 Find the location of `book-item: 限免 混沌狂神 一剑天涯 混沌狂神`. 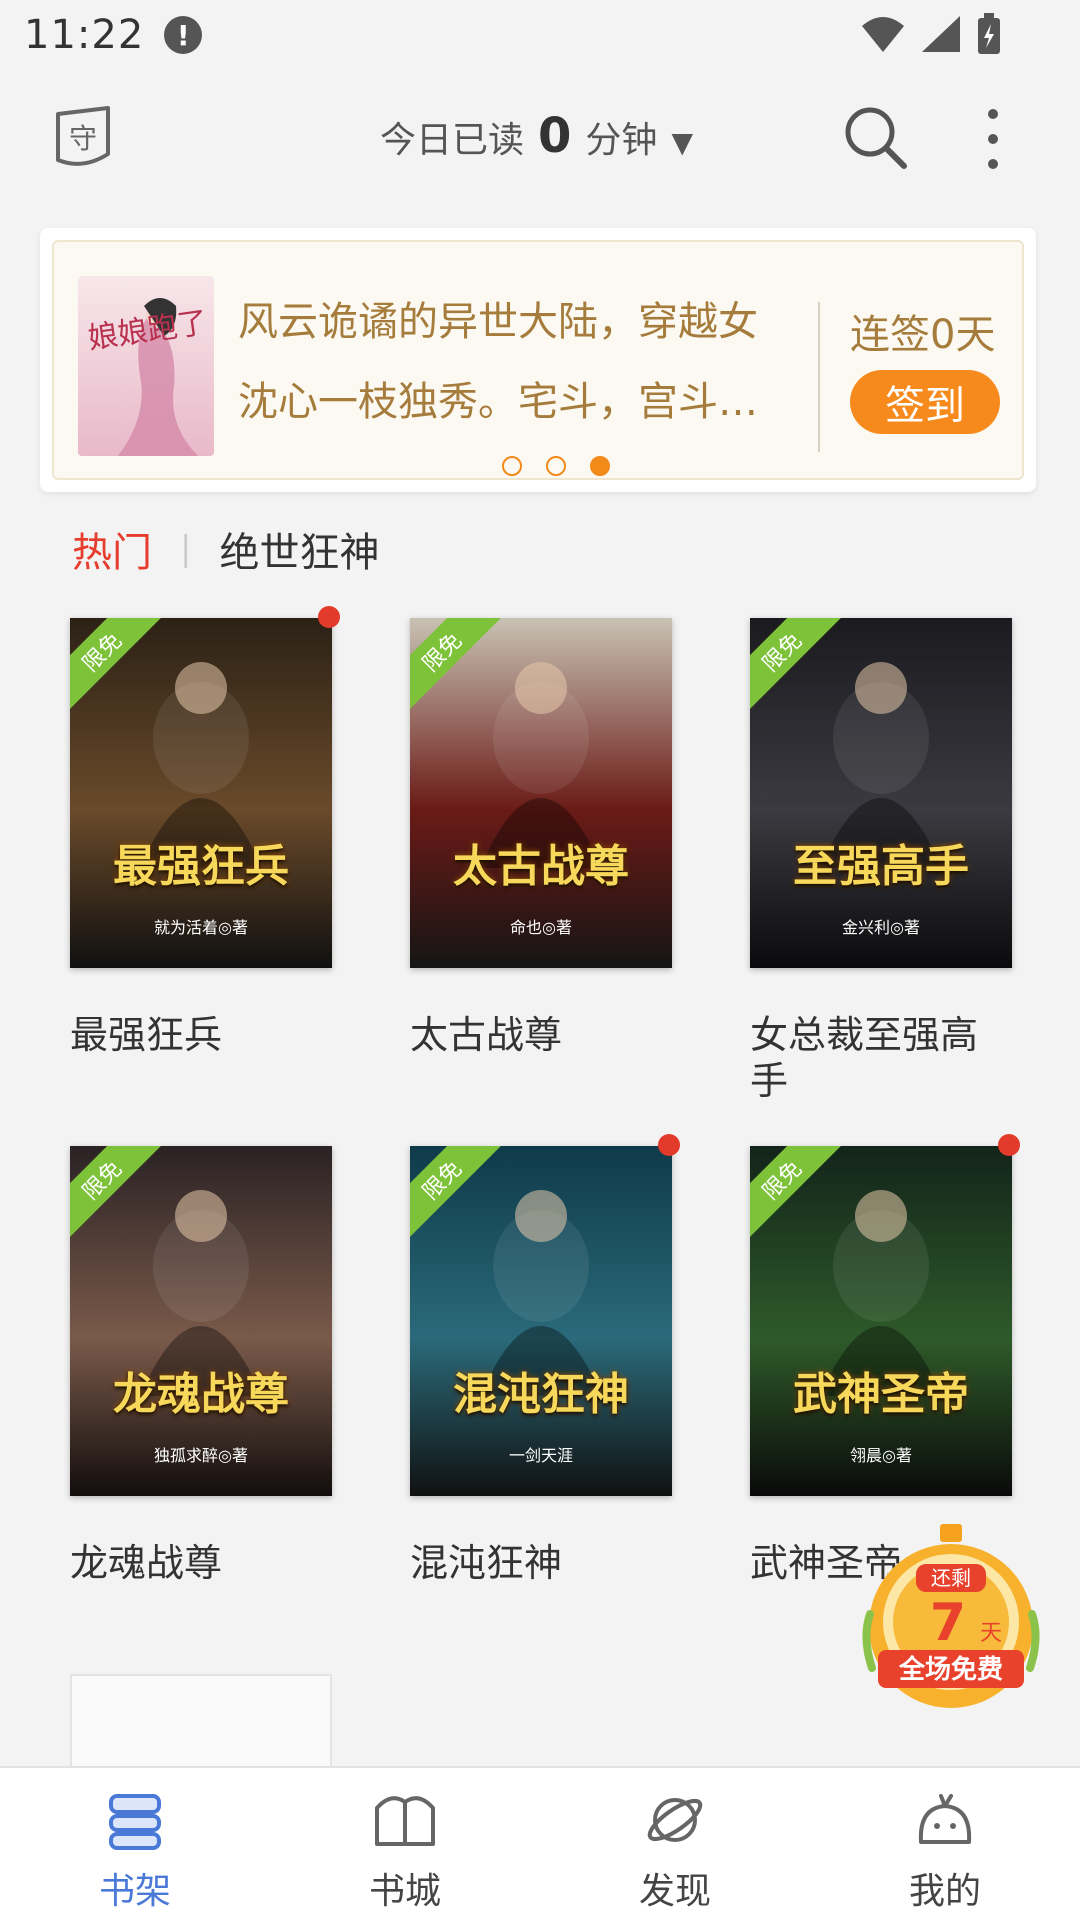

book-item: 限免 混沌狂神 一剑天涯 混沌狂神 is located at coordinates (541, 1366).